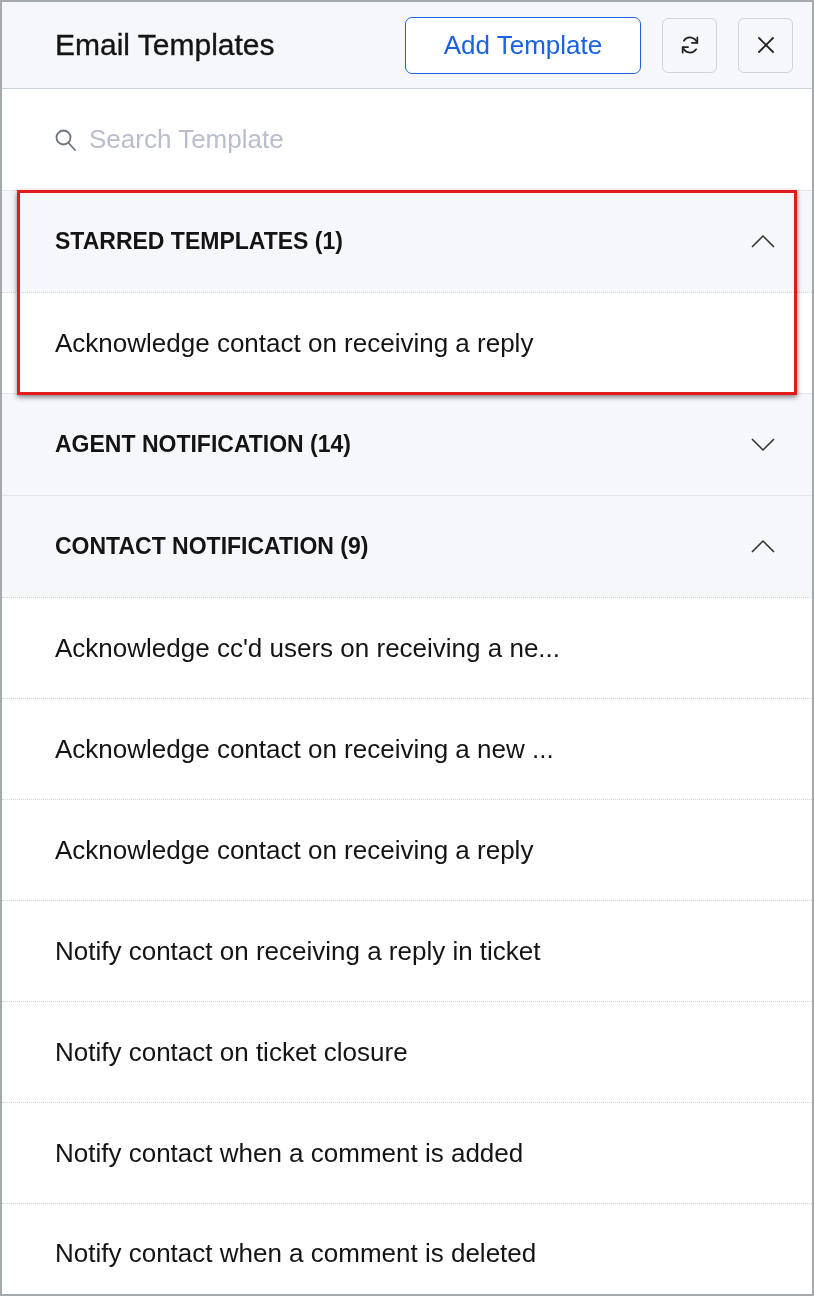 This screenshot has width=814, height=1296. Describe the element at coordinates (289, 139) in the screenshot. I see `search-field: Search Template` at that location.